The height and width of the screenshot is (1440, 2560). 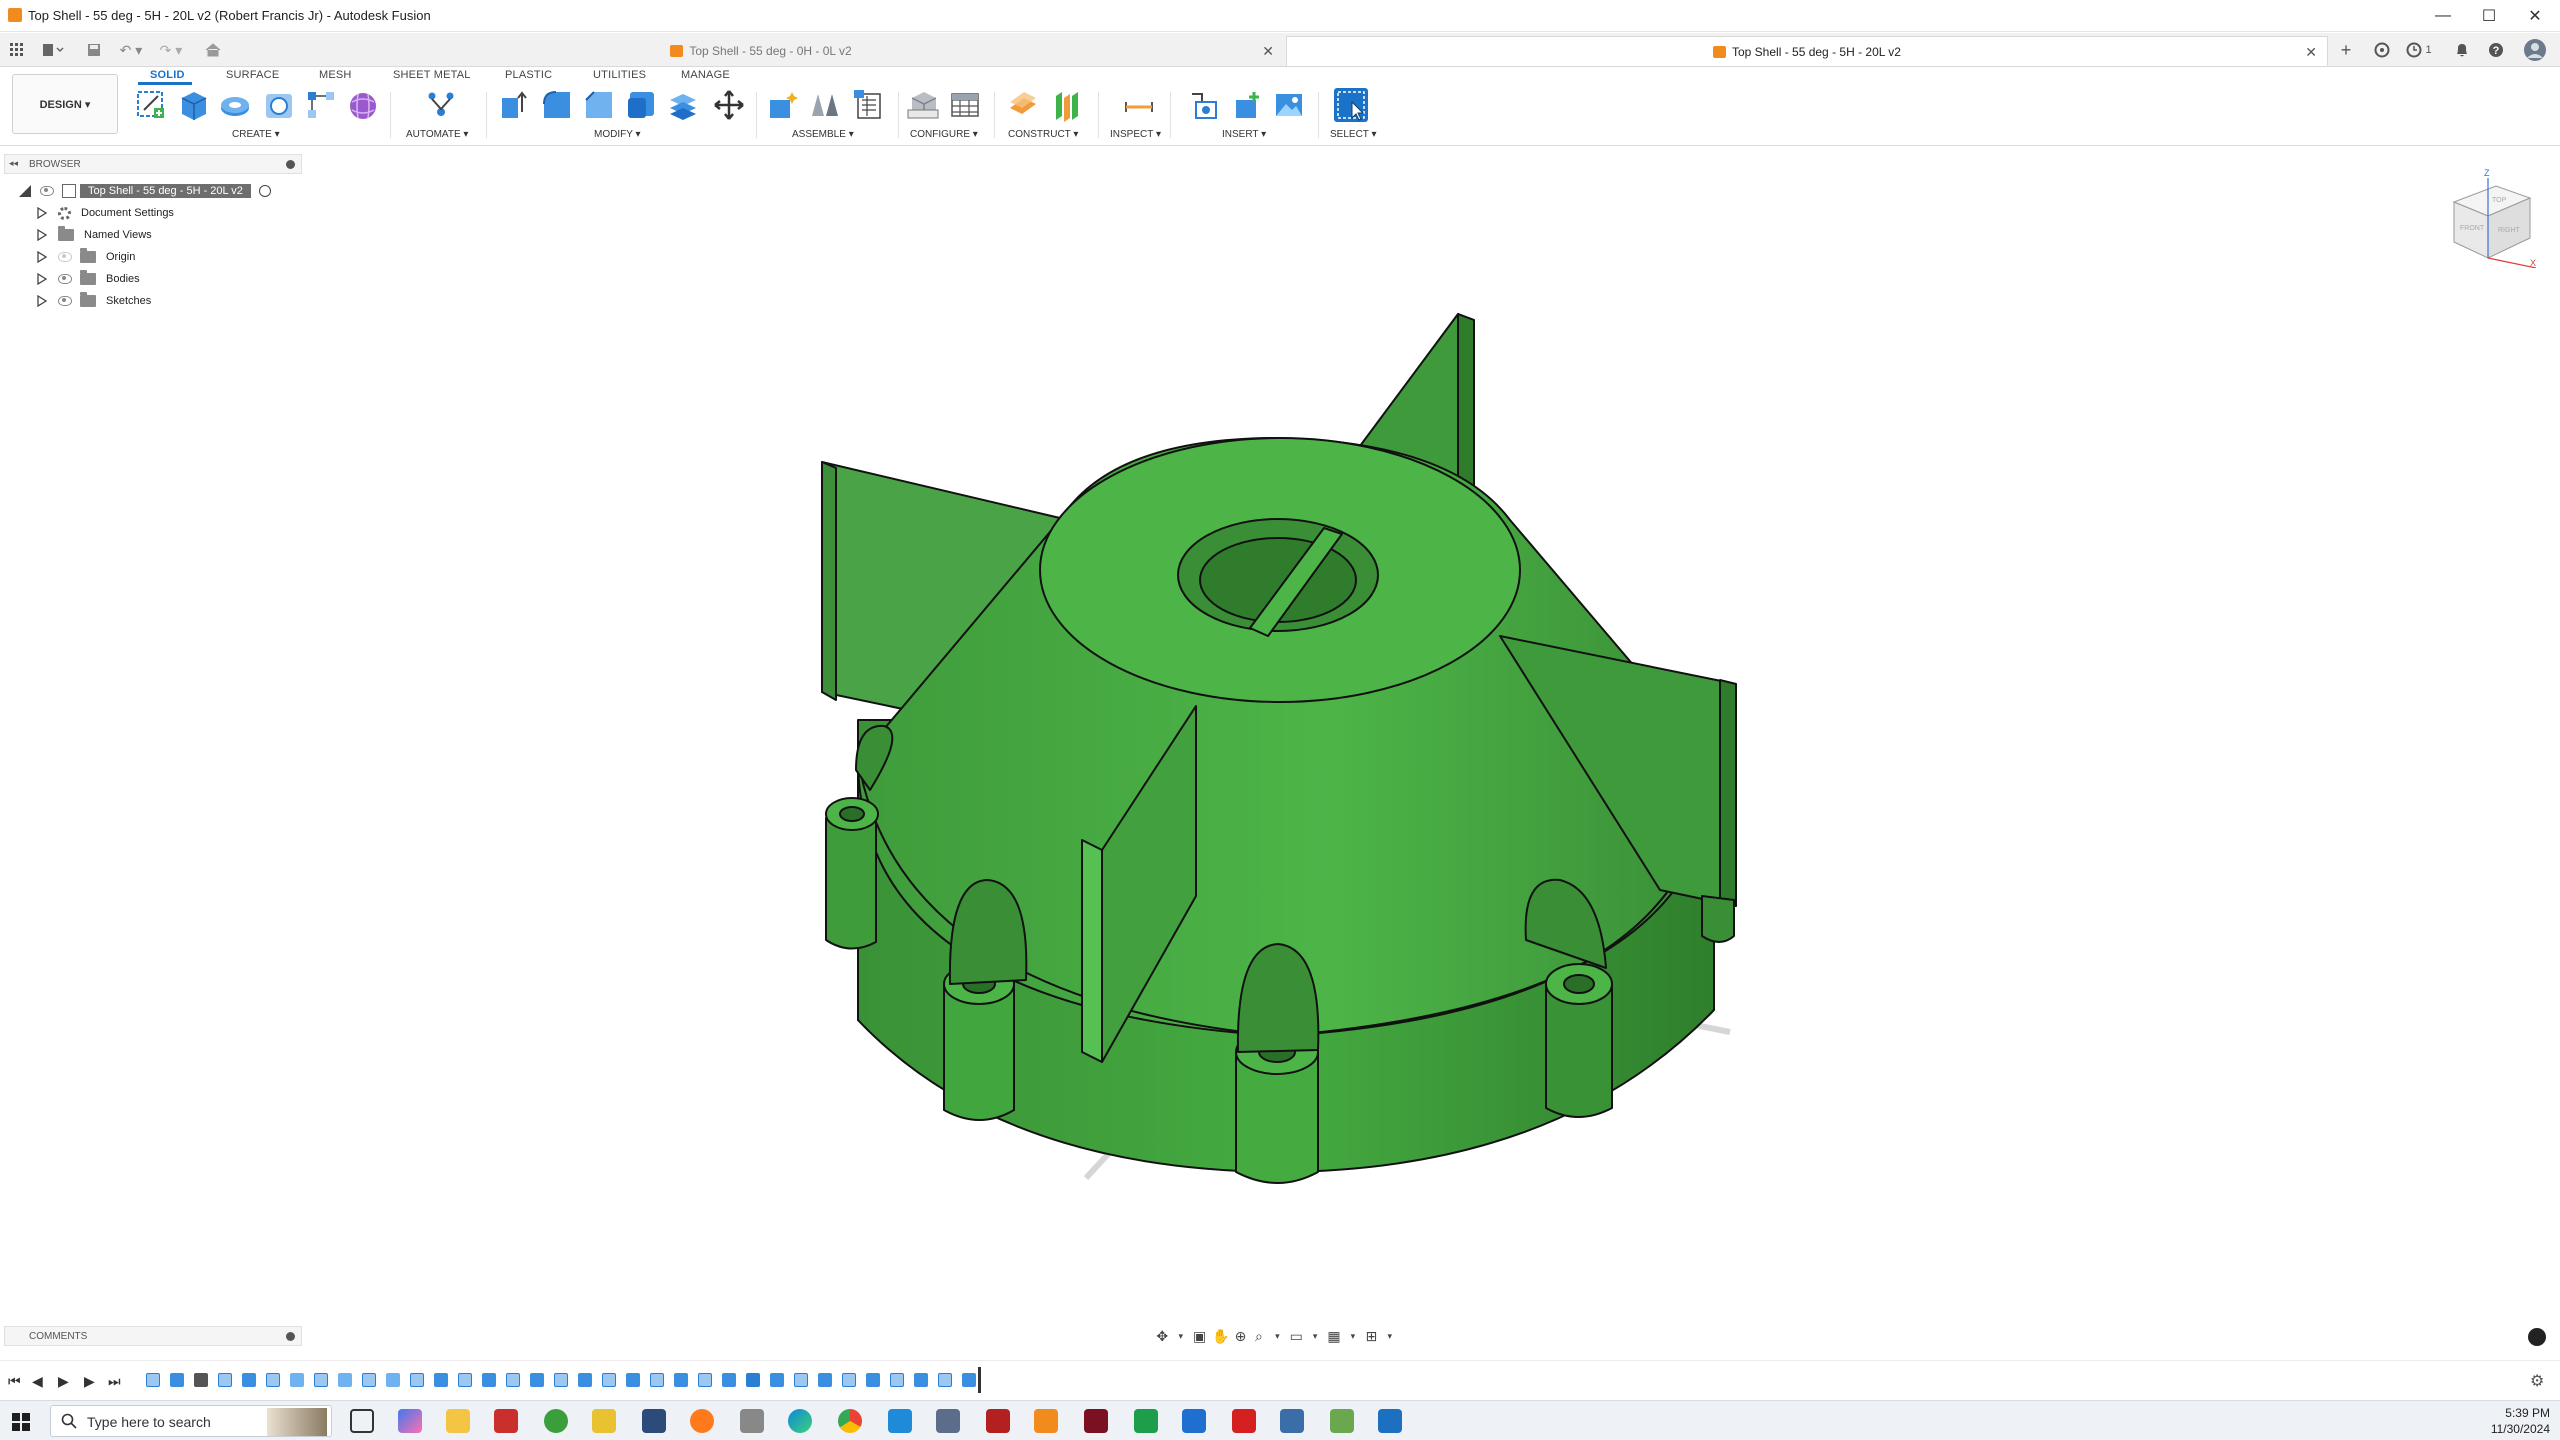 What do you see at coordinates (1194, 1421) in the screenshot?
I see `word-app-icon` at bounding box center [1194, 1421].